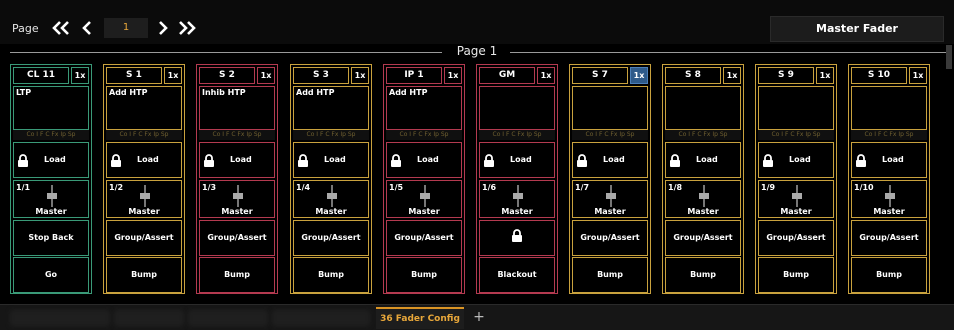 The width and height of the screenshot is (954, 330). What do you see at coordinates (126, 28) in the screenshot?
I see `page-number-input: 1` at bounding box center [126, 28].